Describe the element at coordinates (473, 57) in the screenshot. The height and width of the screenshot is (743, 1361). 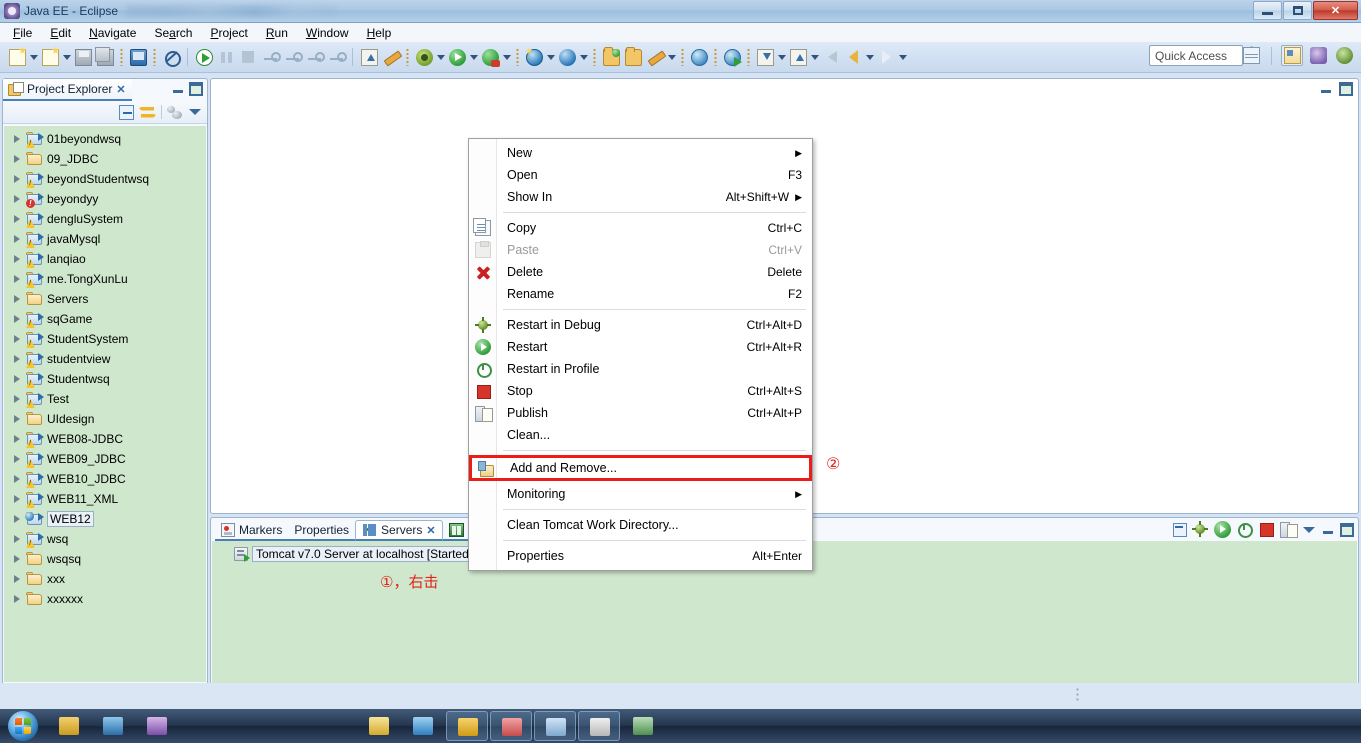
I see `run-dropdown-icon` at that location.